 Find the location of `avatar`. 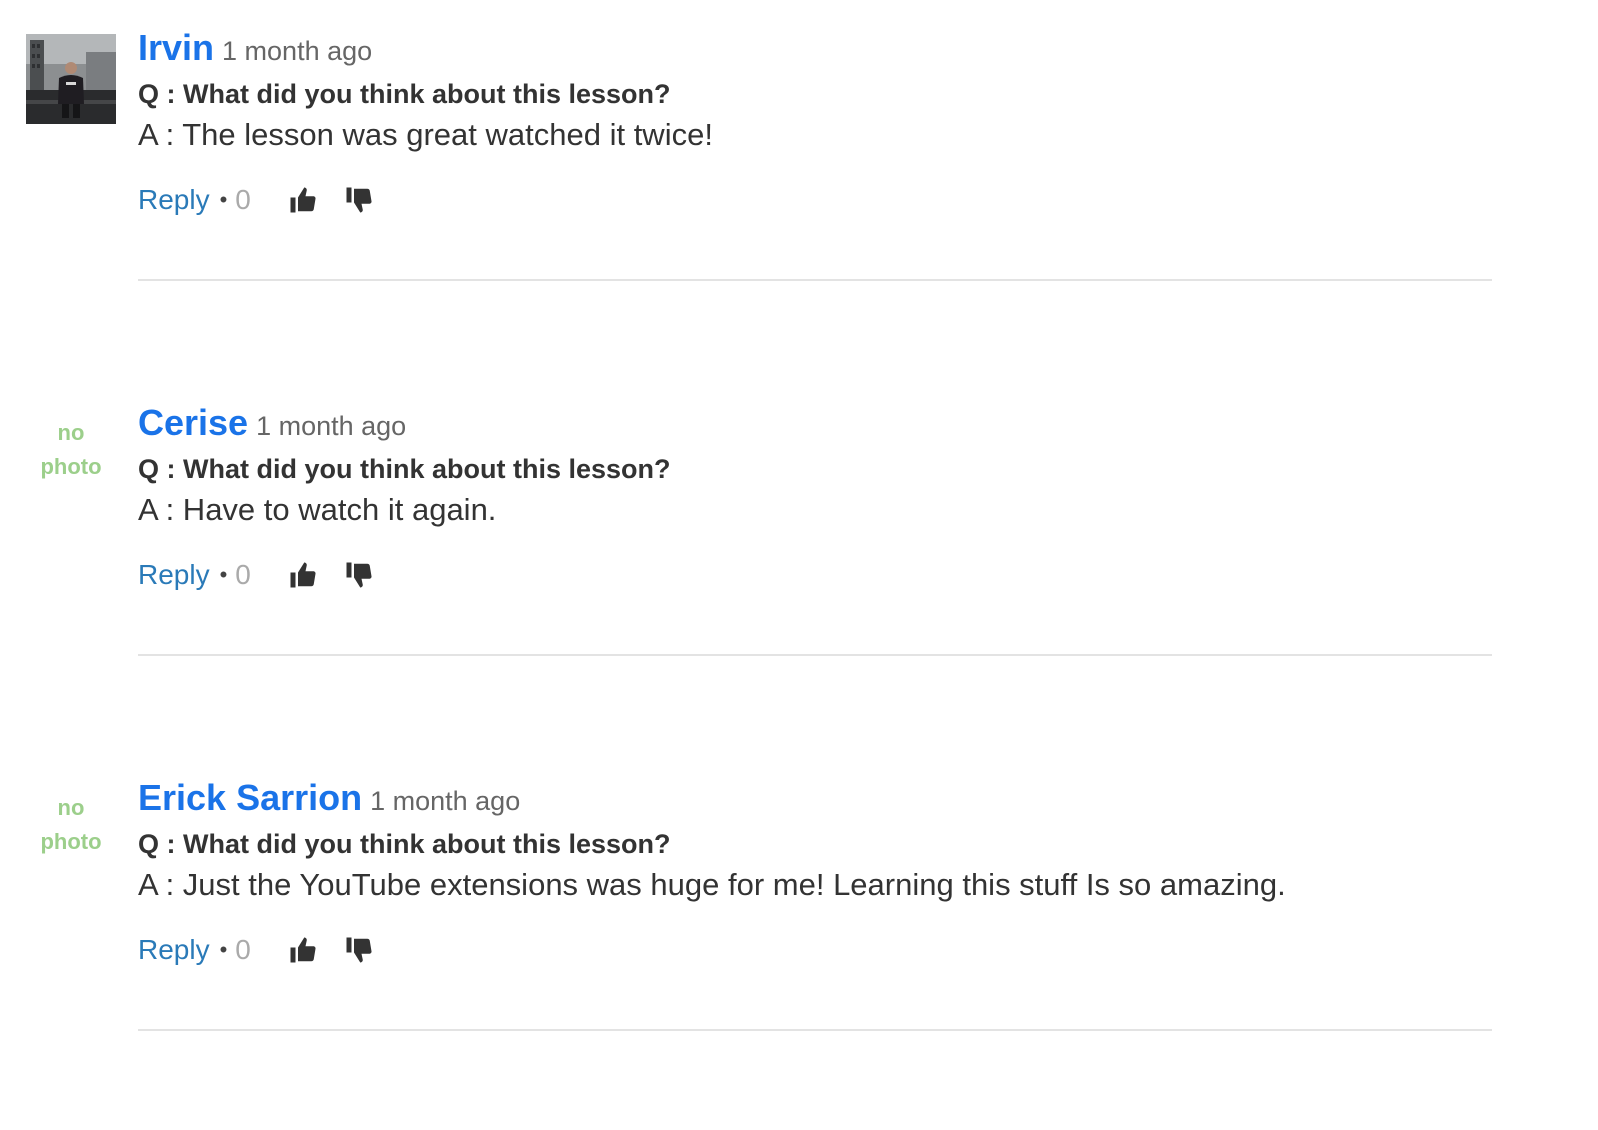

avatar is located at coordinates (71, 79).